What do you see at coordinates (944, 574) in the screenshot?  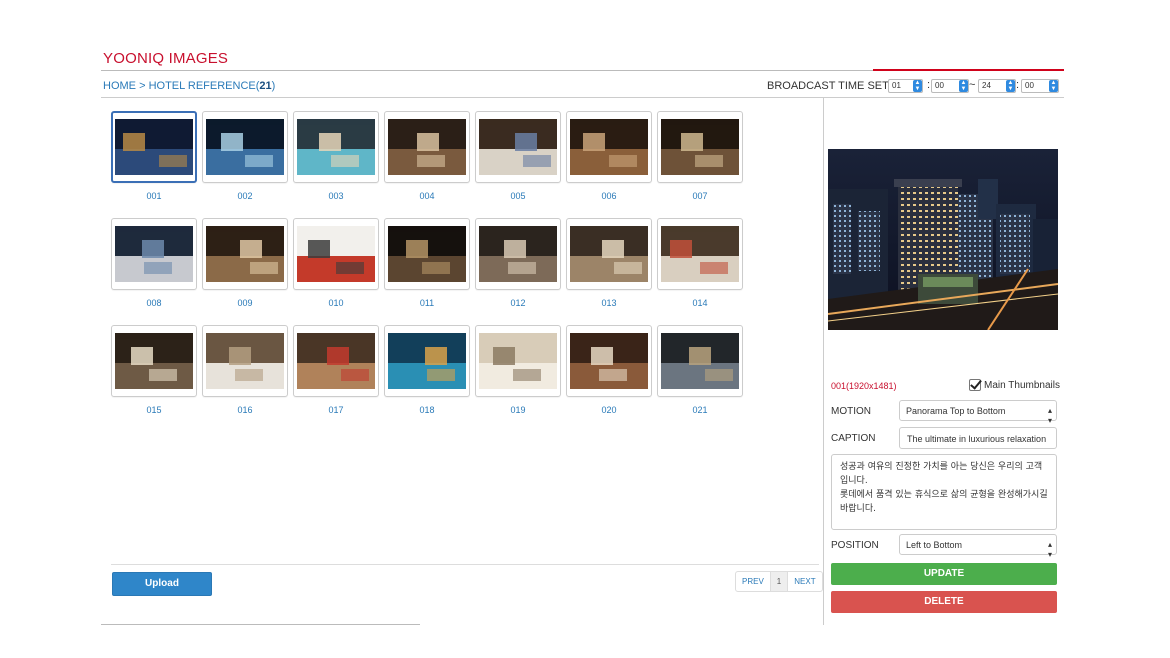 I see `update-button: UPDATE` at bounding box center [944, 574].